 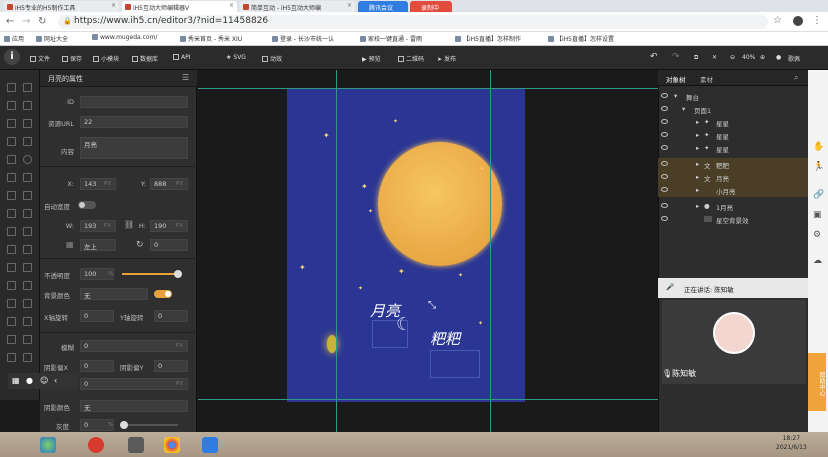 I want to click on crescent-moon-image: ☾, so click(x=404, y=324).